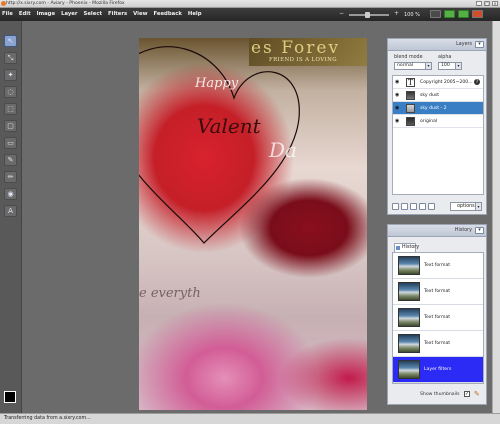  Describe the element at coordinates (405, 65) in the screenshot. I see `blend-mode-value: normal` at that location.